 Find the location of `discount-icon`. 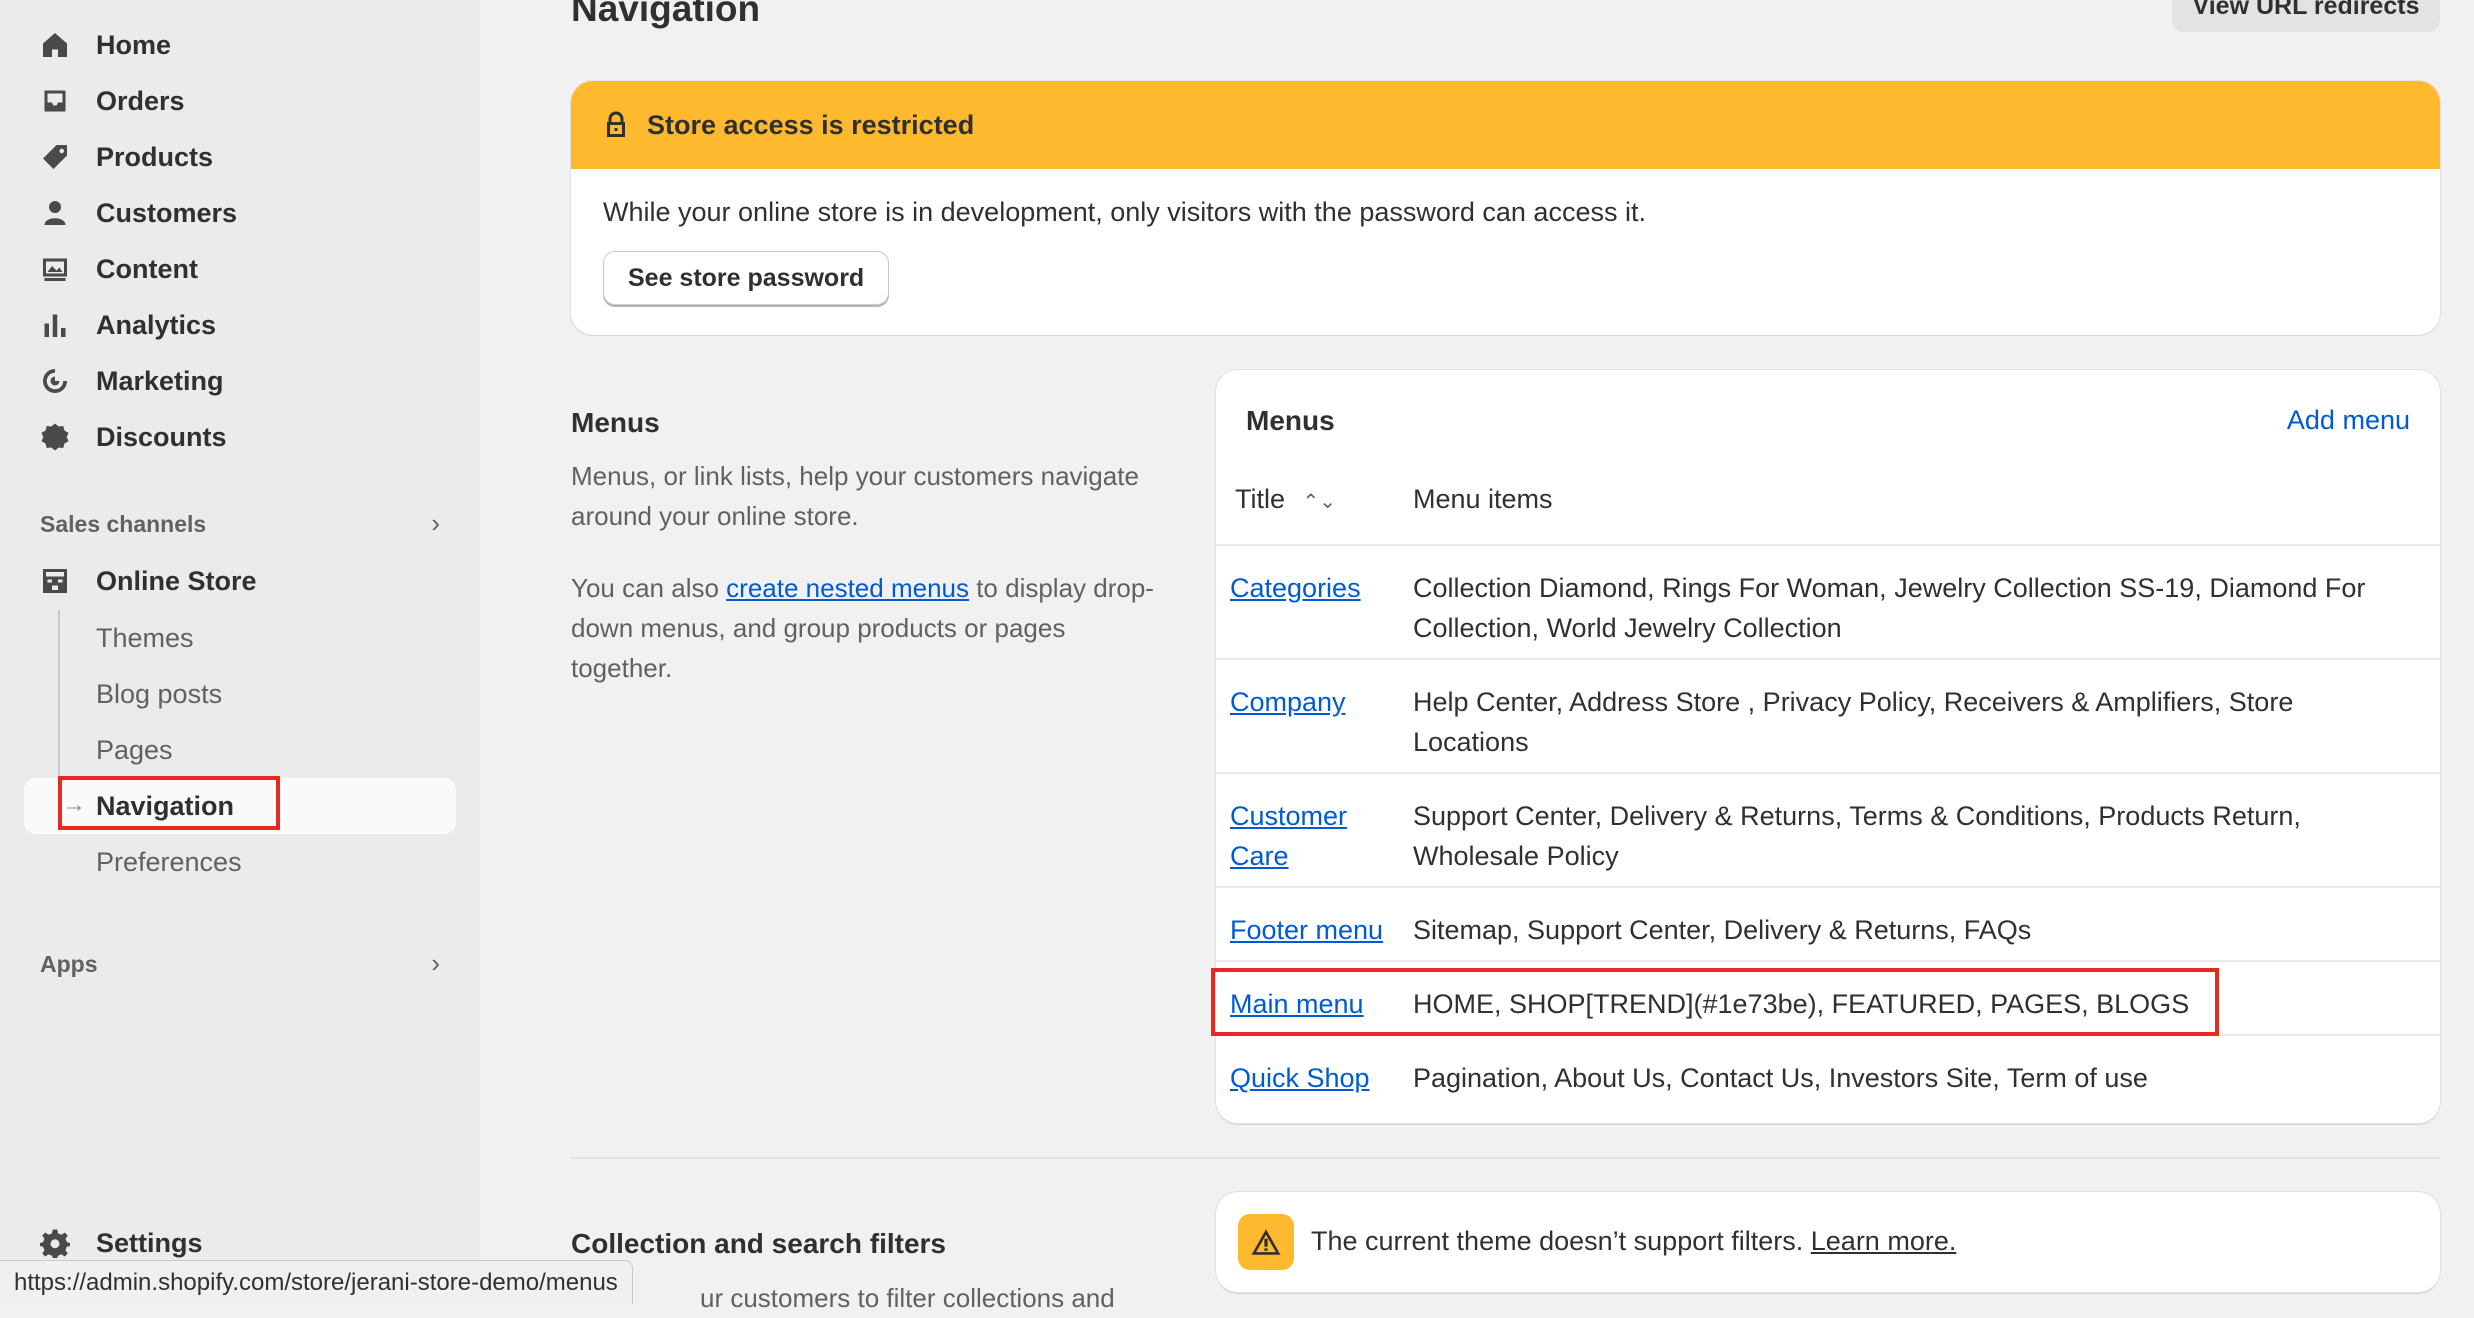

discount-icon is located at coordinates (55, 437).